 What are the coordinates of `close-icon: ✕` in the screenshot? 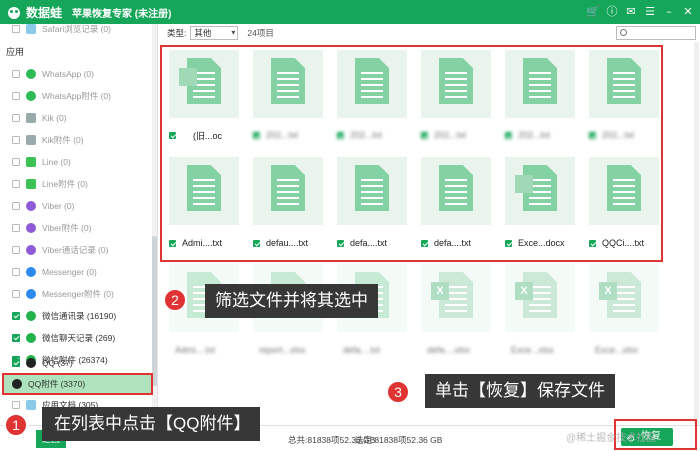 It's located at (688, 12).